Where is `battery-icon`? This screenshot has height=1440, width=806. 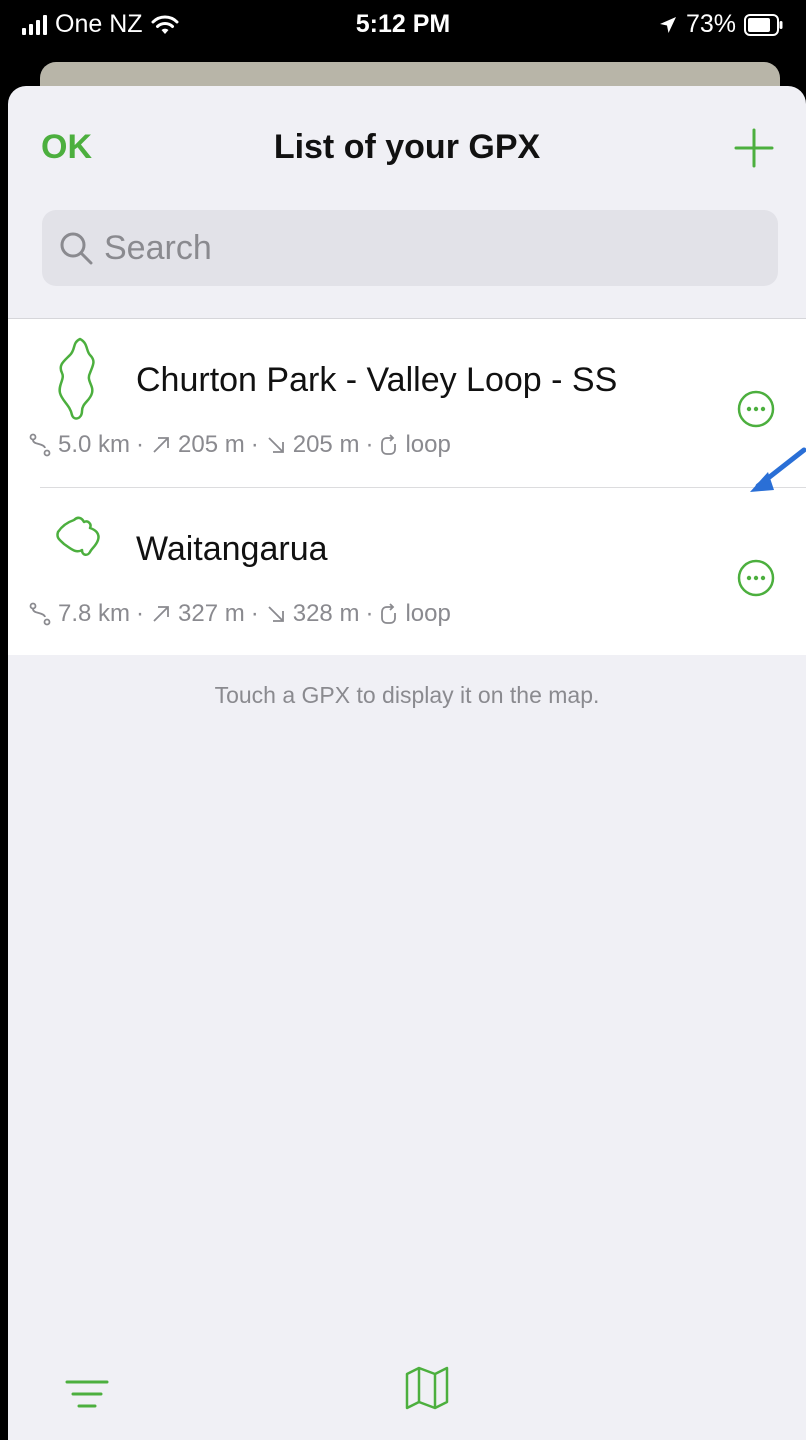 battery-icon is located at coordinates (763, 24).